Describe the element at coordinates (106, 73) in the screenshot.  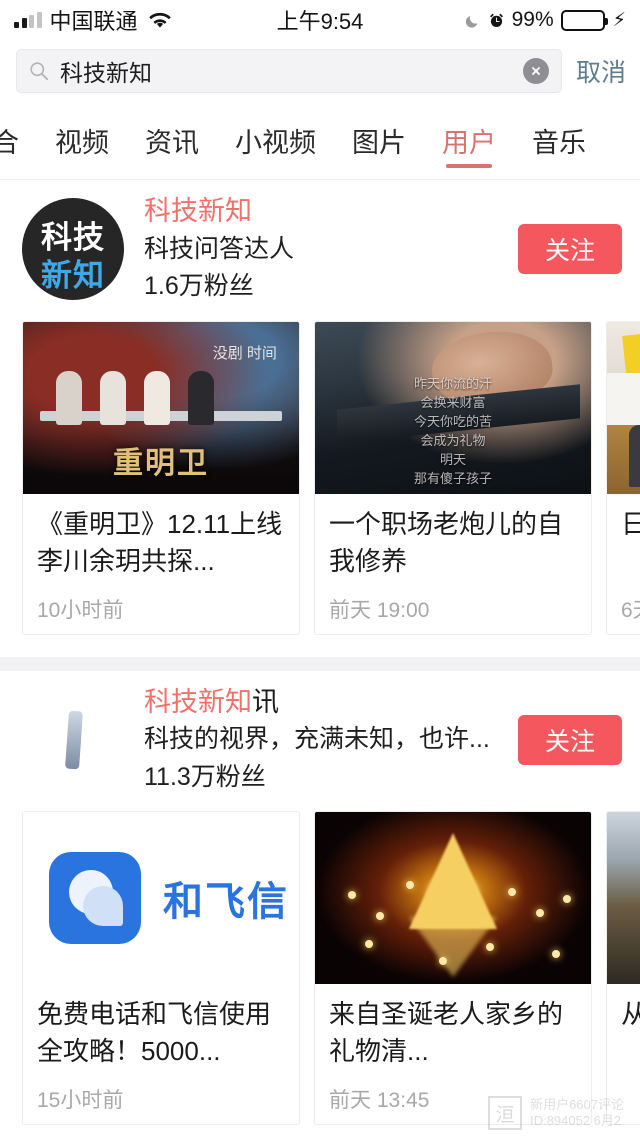
I see `search-input-value: 科技新知` at that location.